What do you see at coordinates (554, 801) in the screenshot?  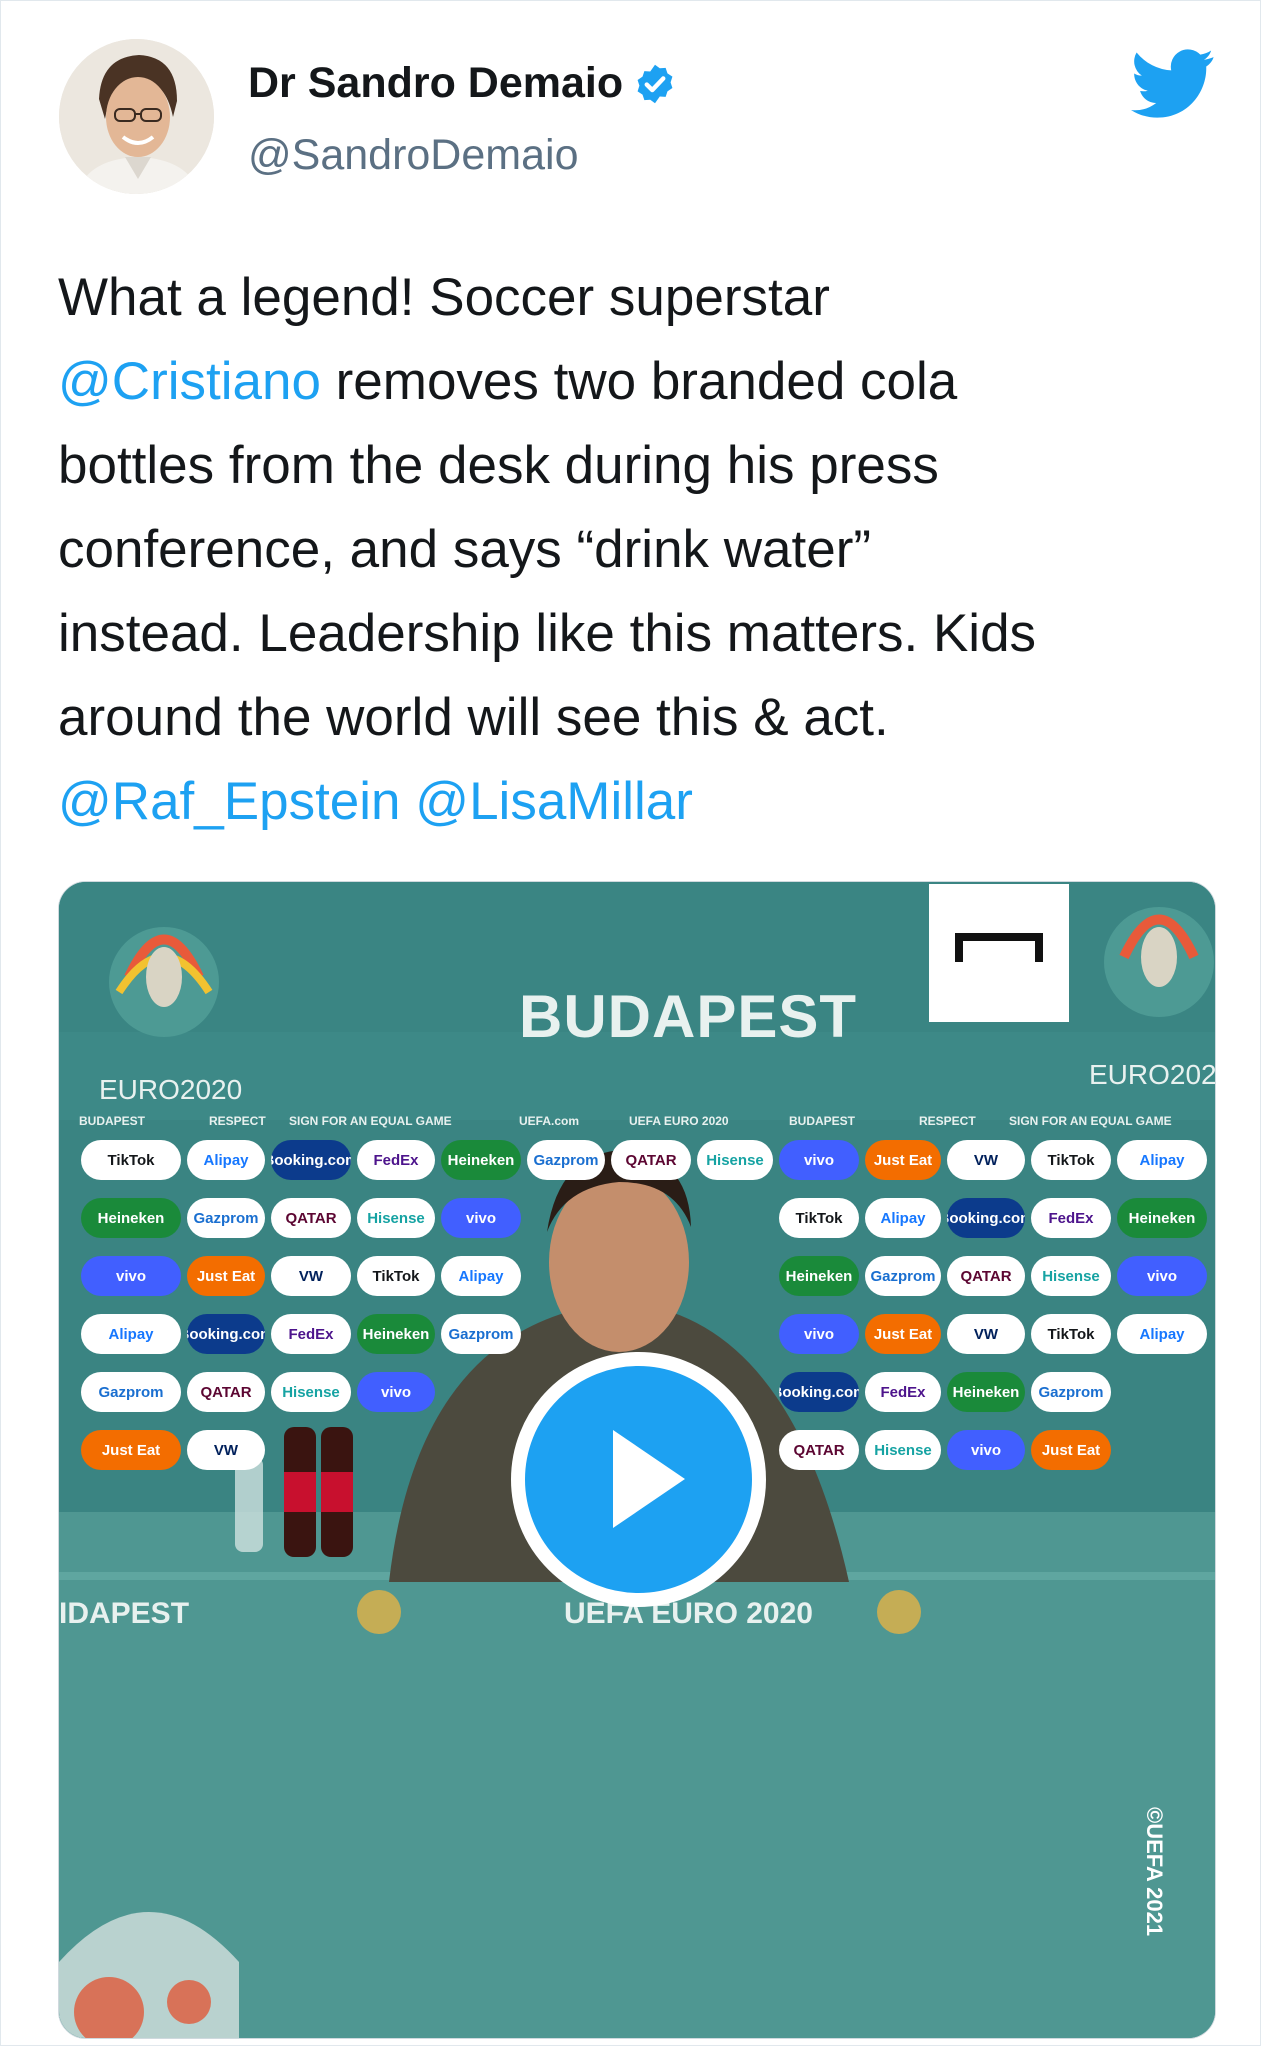 I see `mention-lisa-millar: @LisaMillar` at bounding box center [554, 801].